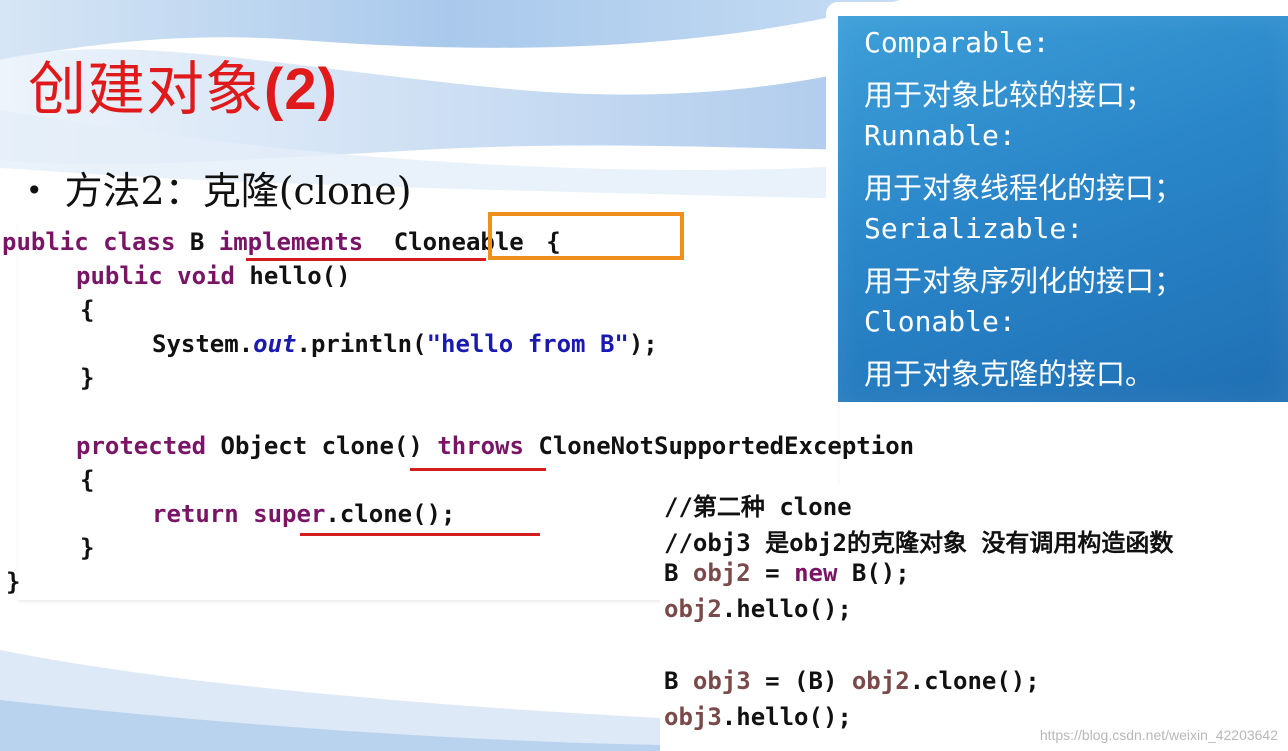 The image size is (1288, 751). Describe the element at coordinates (758, 507) in the screenshot. I see `snippet-comment-1: //第二种 clone` at that location.